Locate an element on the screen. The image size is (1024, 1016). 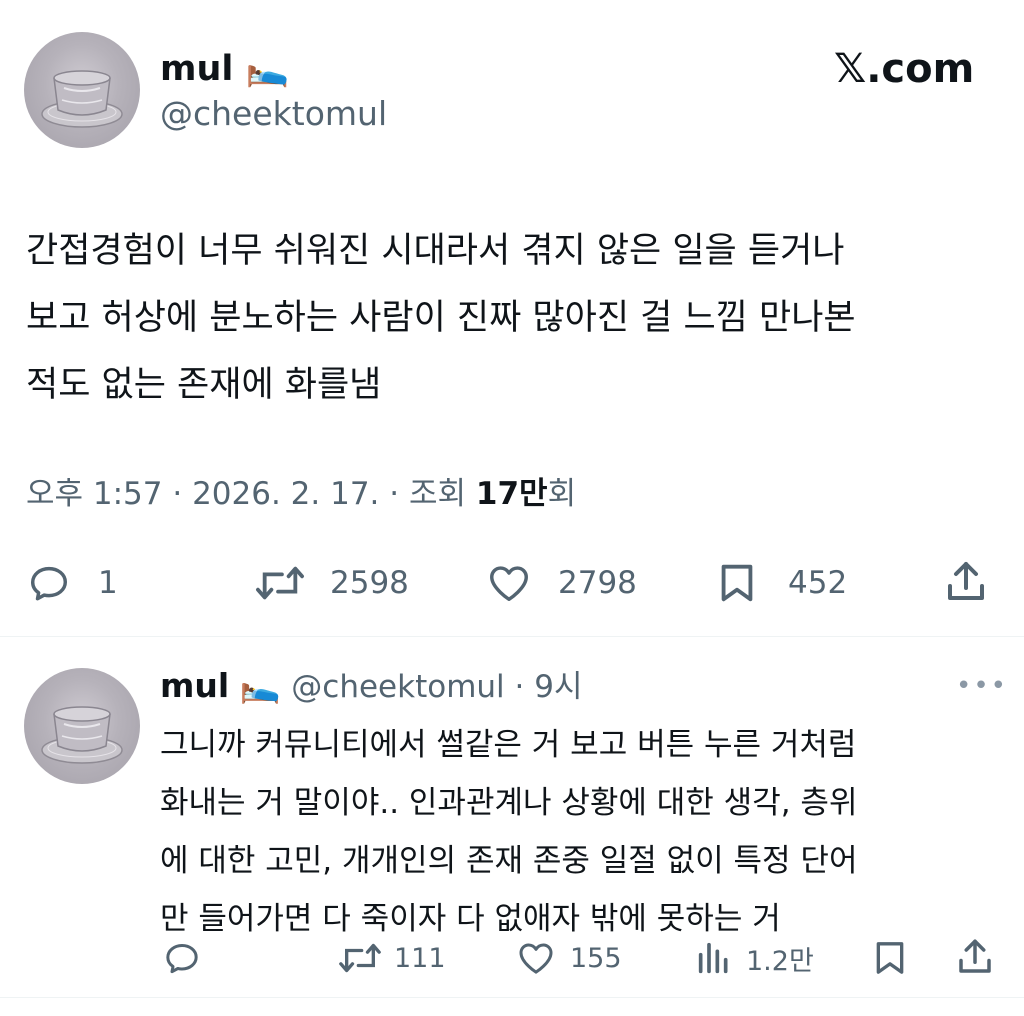
share-button is located at coordinates (966, 582).